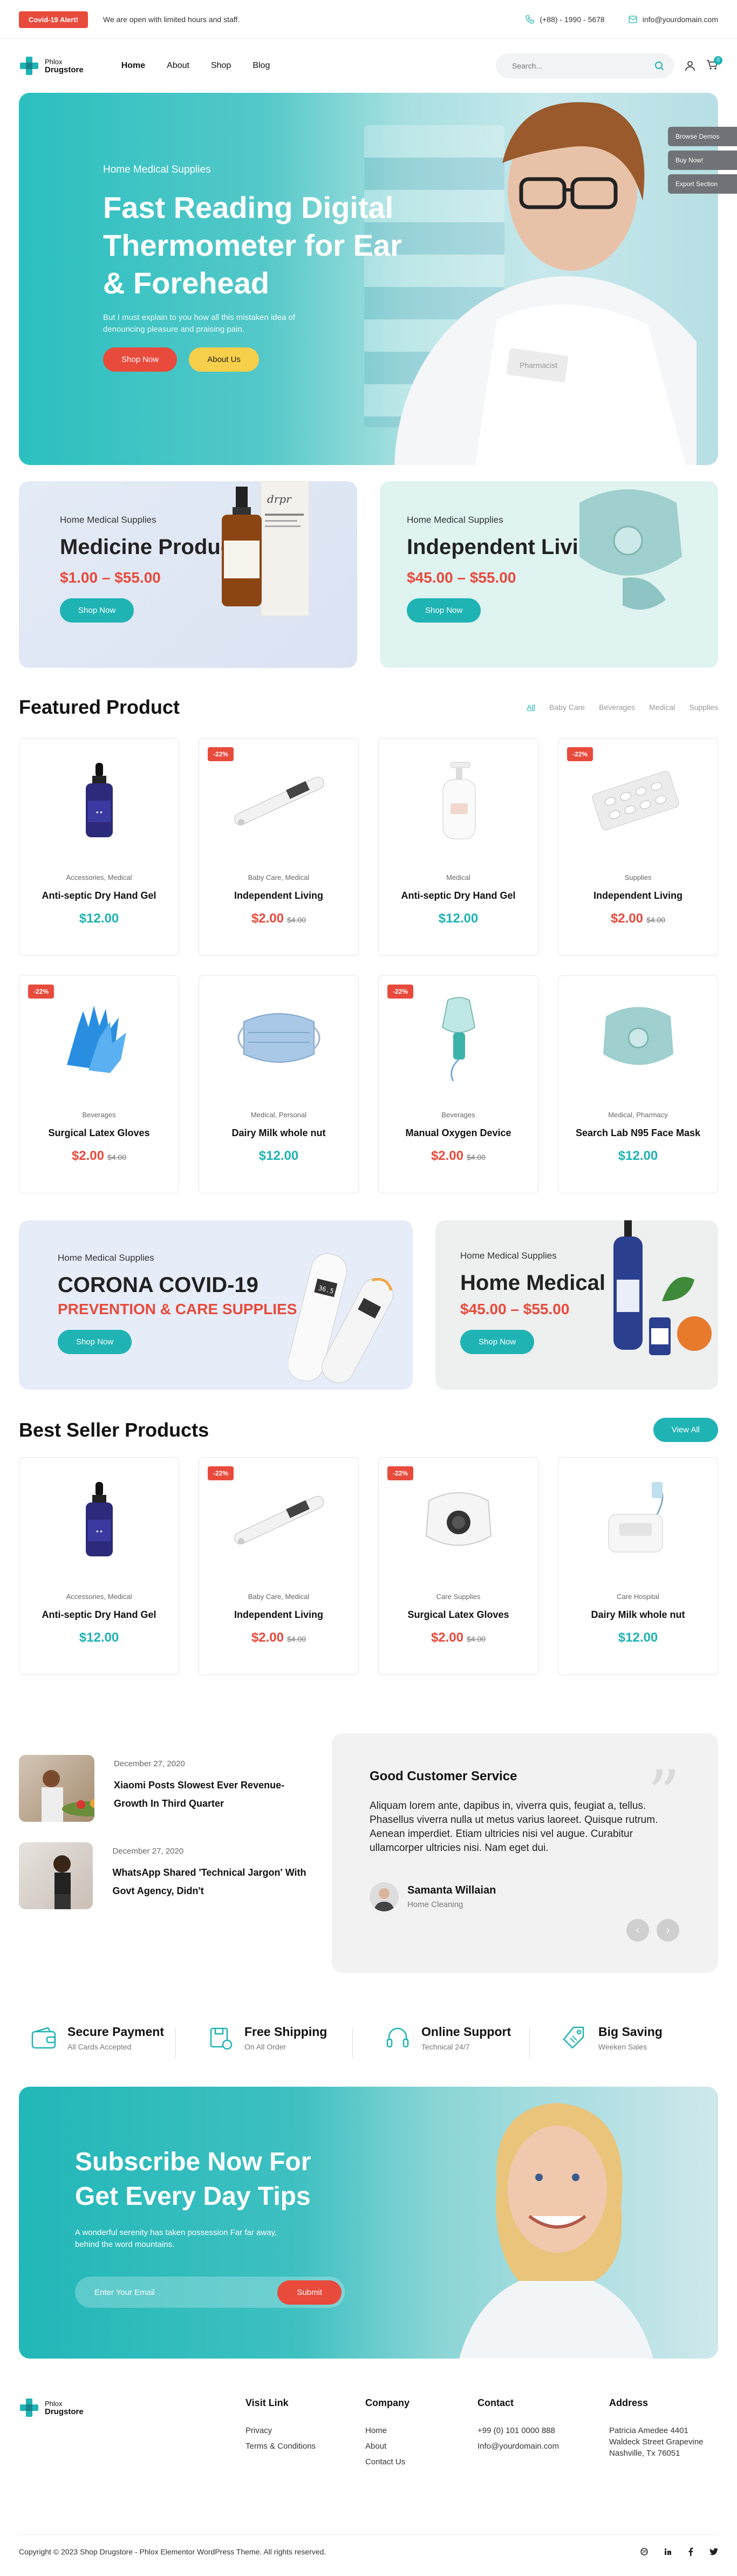 Image resolution: width=737 pixels, height=2576 pixels. Describe the element at coordinates (673, 19) in the screenshot. I see `topbar-email: info@yourdomain.com` at that location.